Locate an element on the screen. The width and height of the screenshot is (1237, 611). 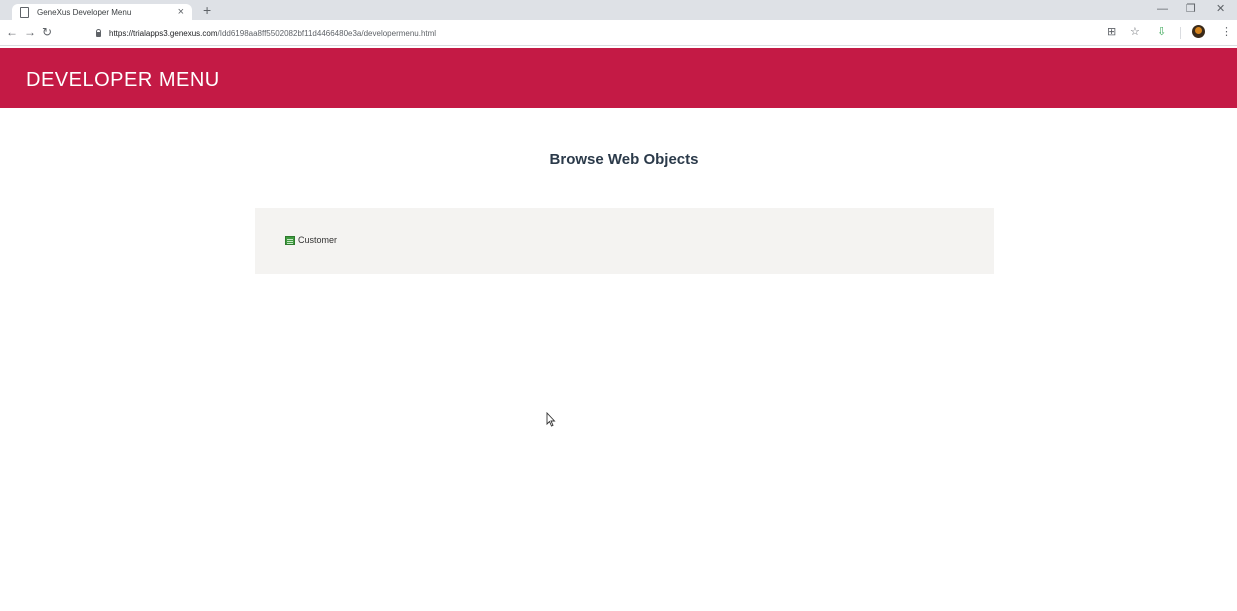
object-link-customer: Customer is located at coordinates (311, 240).